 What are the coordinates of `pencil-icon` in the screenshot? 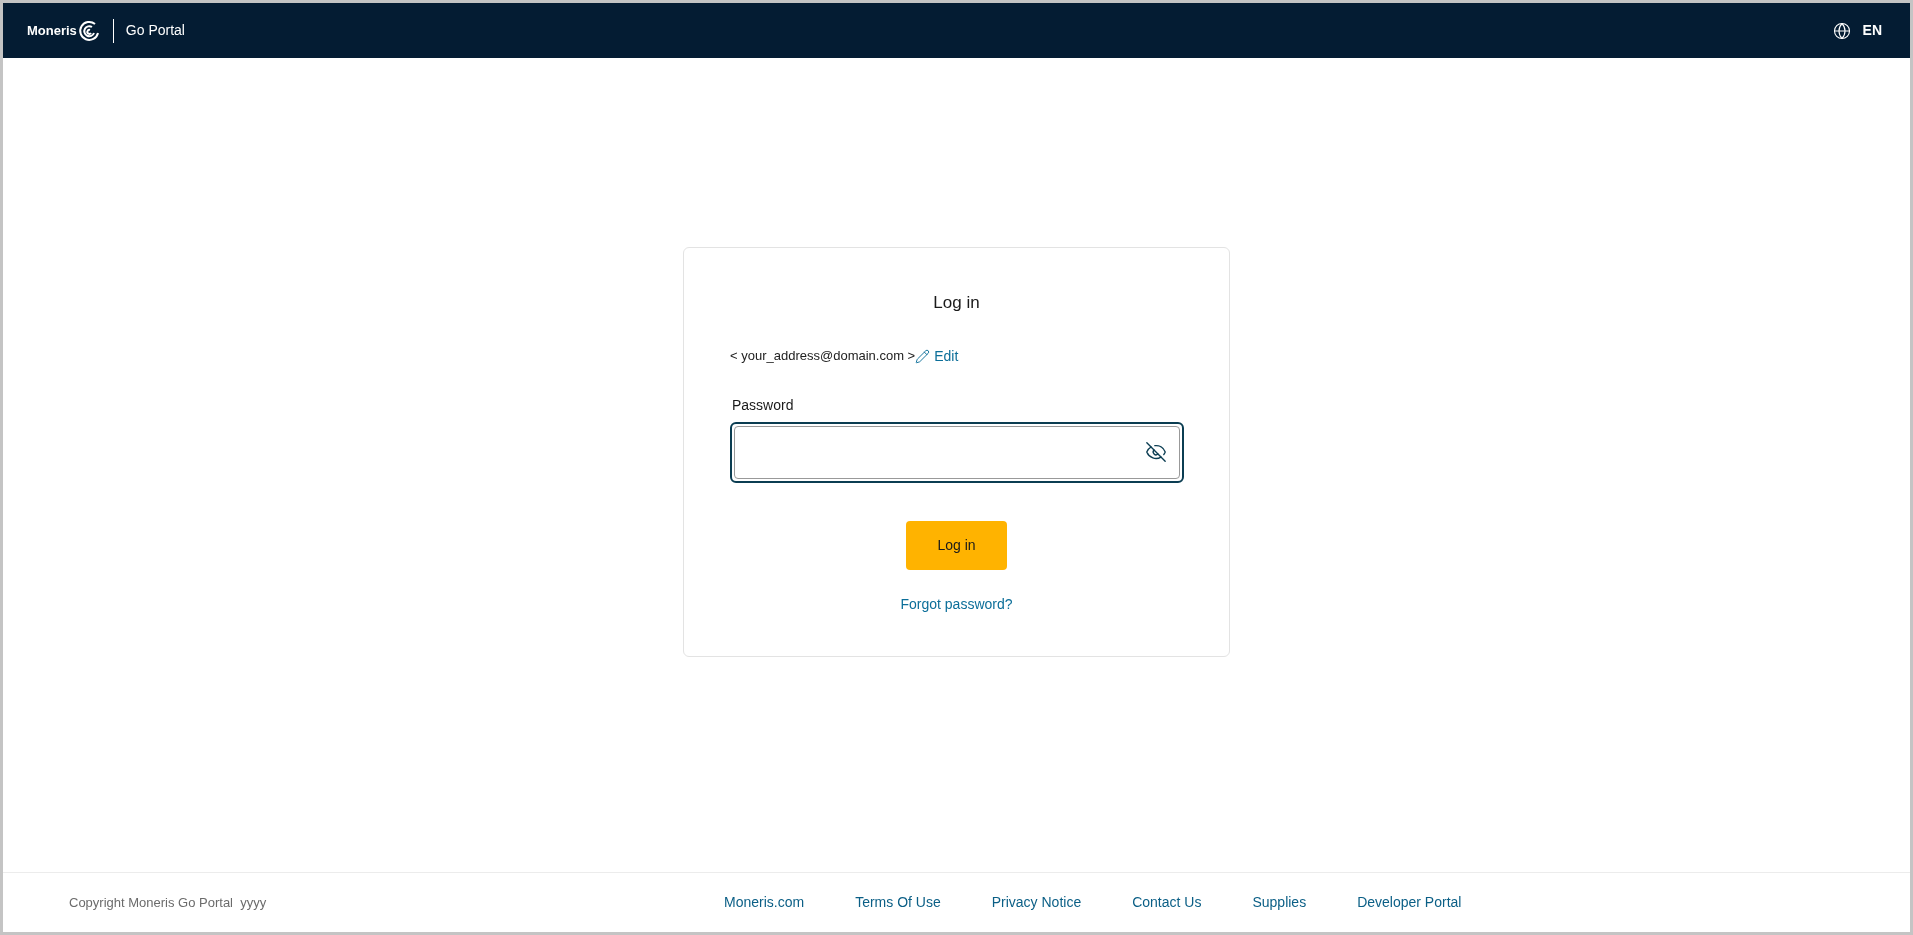 It's located at (923, 356).